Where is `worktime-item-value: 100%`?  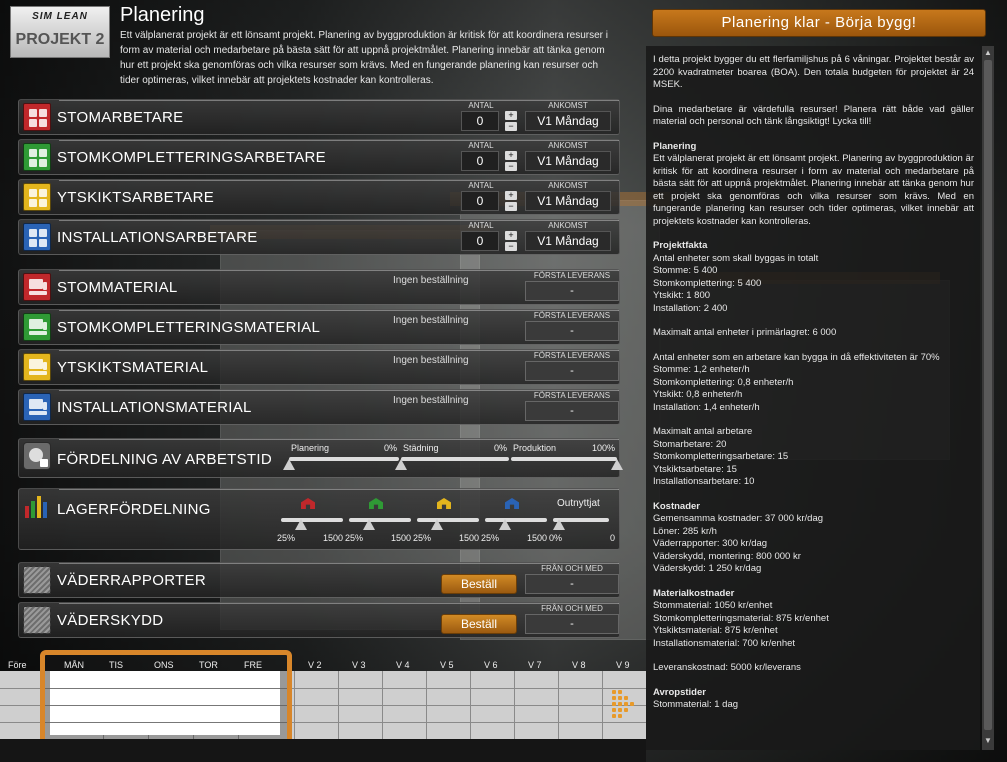 worktime-item-value: 100% is located at coordinates (603, 448).